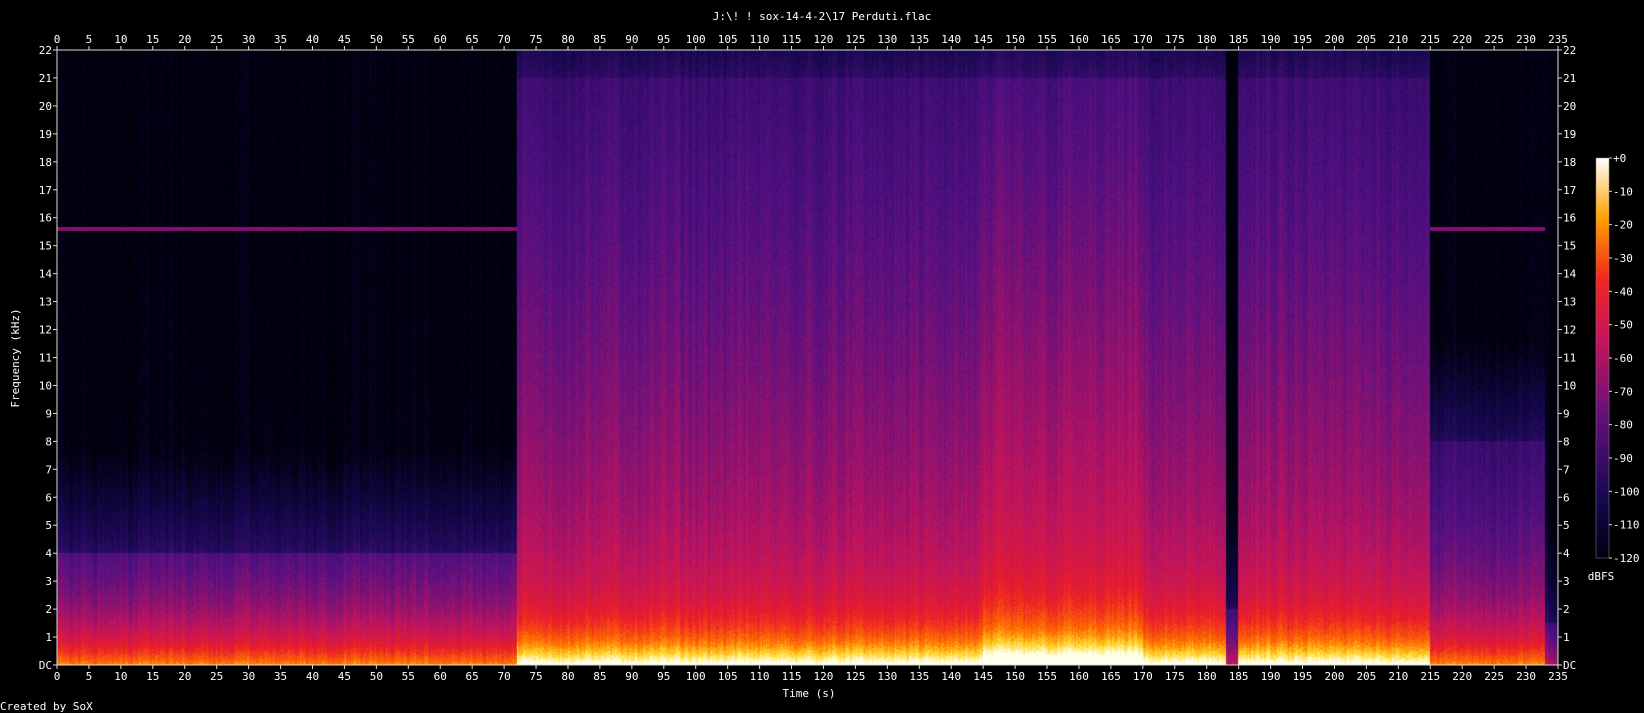  What do you see at coordinates (1462, 39) in the screenshot?
I see `x-tick-label-top: 220` at bounding box center [1462, 39].